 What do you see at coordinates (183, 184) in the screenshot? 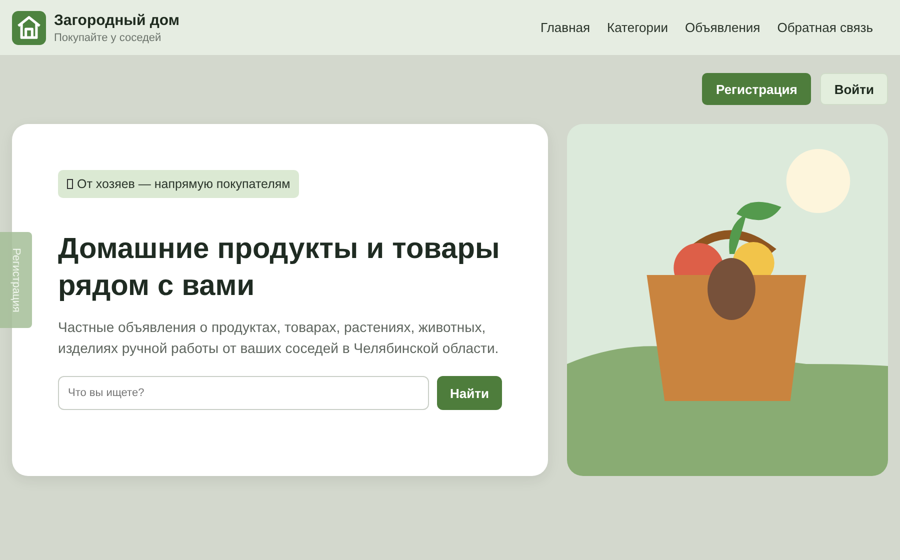
I see `badge-text: От хозяев — напрямую покупателям` at bounding box center [183, 184].